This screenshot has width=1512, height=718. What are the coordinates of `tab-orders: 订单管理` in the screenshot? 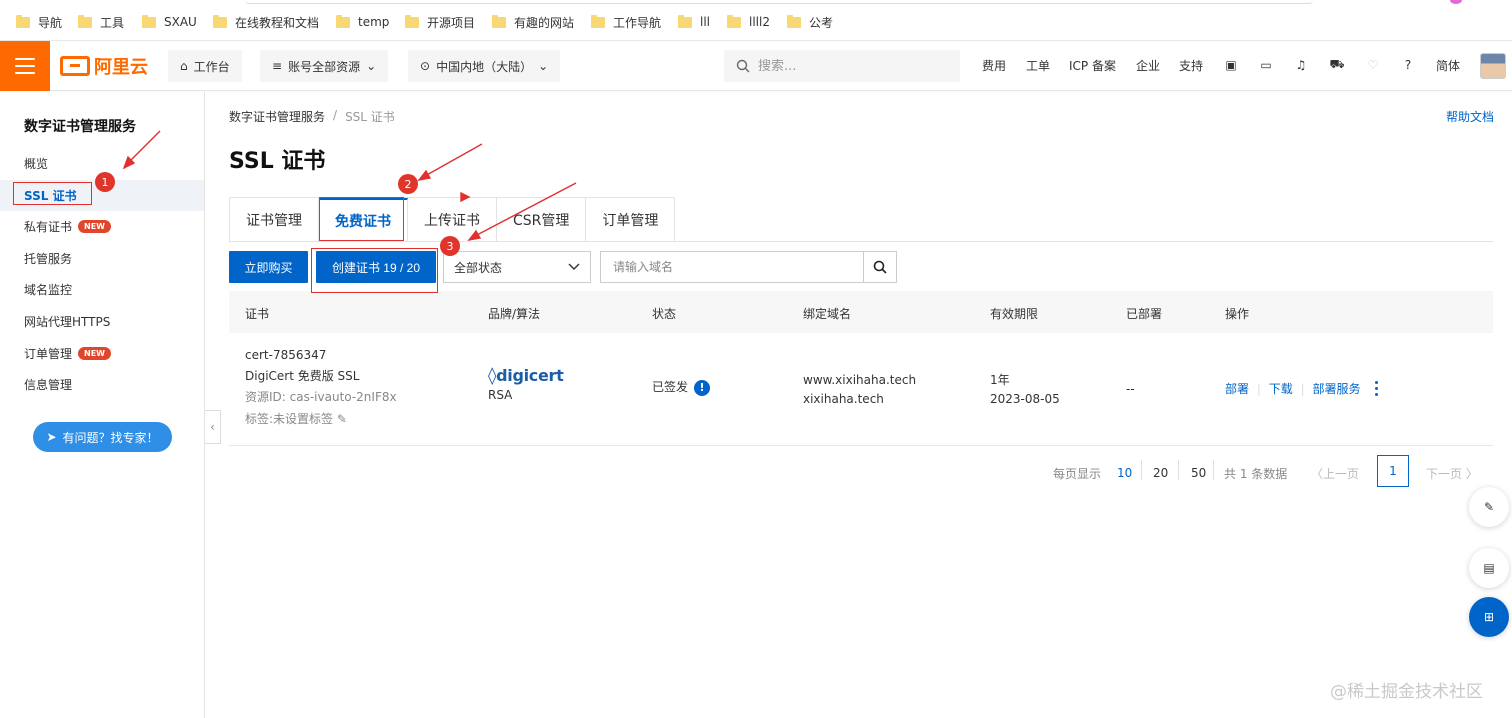 It's located at (631, 220).